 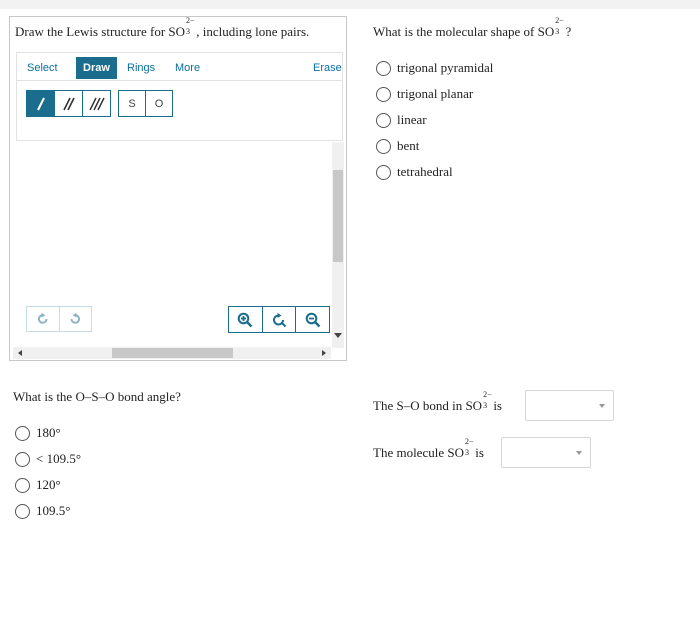 I want to click on prompt-text-end: , including lone pairs., so click(x=253, y=31).